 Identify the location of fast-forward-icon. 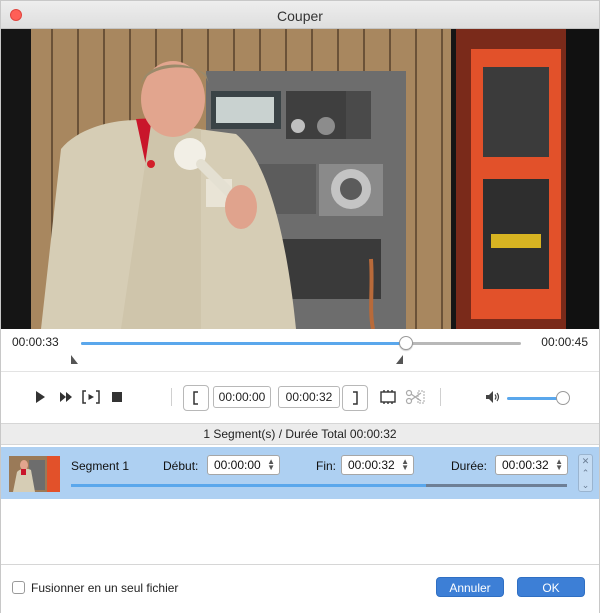
(66, 397).